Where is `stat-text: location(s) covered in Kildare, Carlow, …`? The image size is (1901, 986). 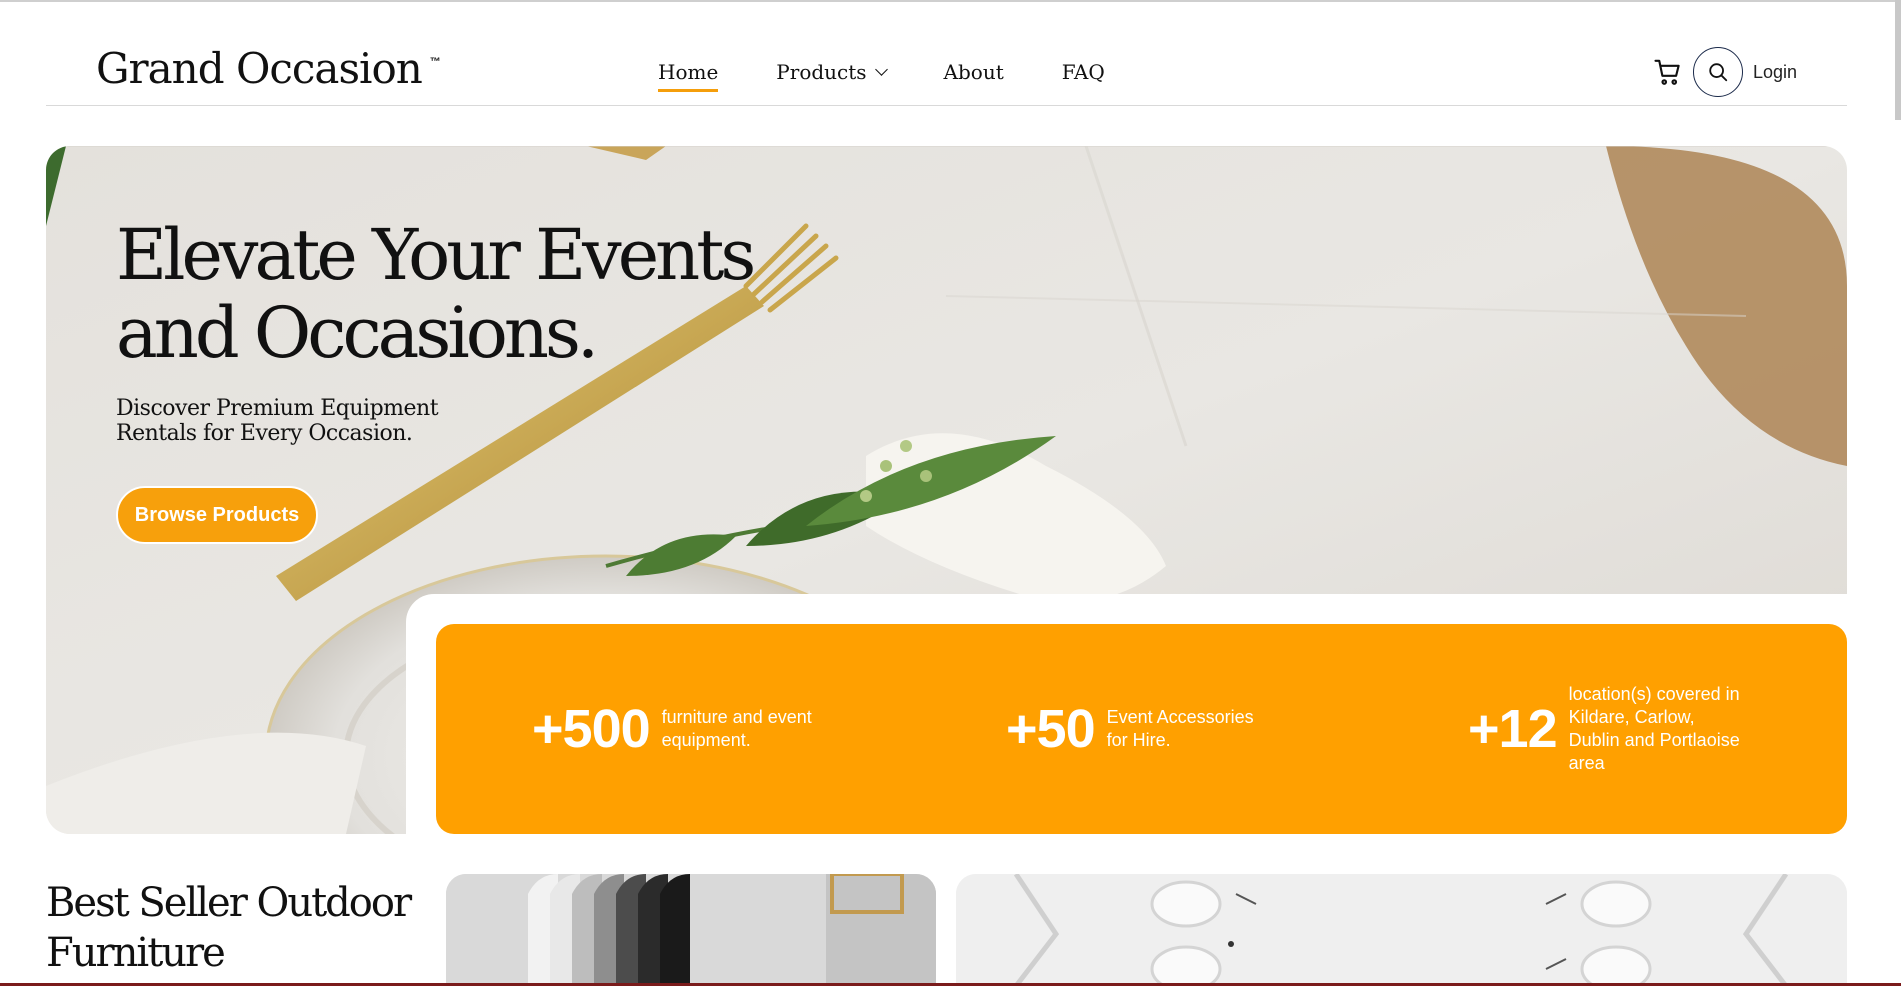 stat-text: location(s) covered in Kildare, Carlow, … is located at coordinates (1654, 728).